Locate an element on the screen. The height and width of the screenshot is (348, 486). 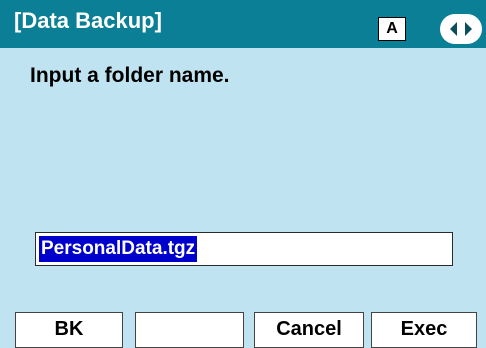
folder-name-value: PersonalData.tgz is located at coordinates (118, 249).